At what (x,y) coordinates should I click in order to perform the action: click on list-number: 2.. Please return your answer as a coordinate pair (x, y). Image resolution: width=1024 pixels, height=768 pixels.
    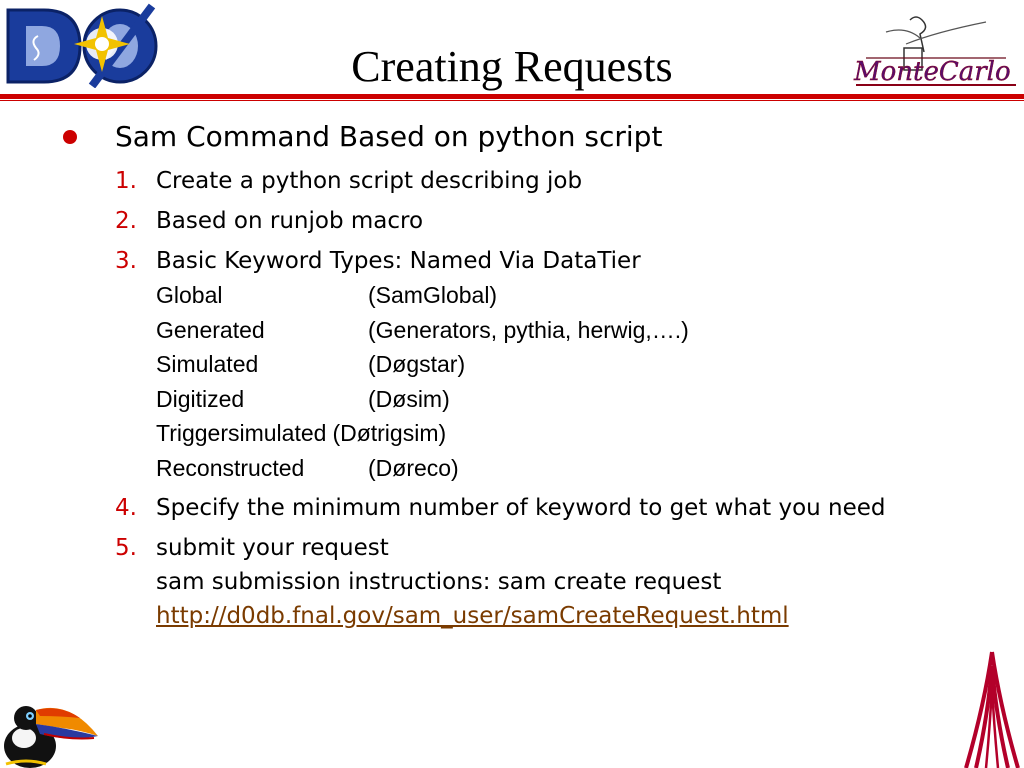
    Looking at the image, I should click on (126, 221).